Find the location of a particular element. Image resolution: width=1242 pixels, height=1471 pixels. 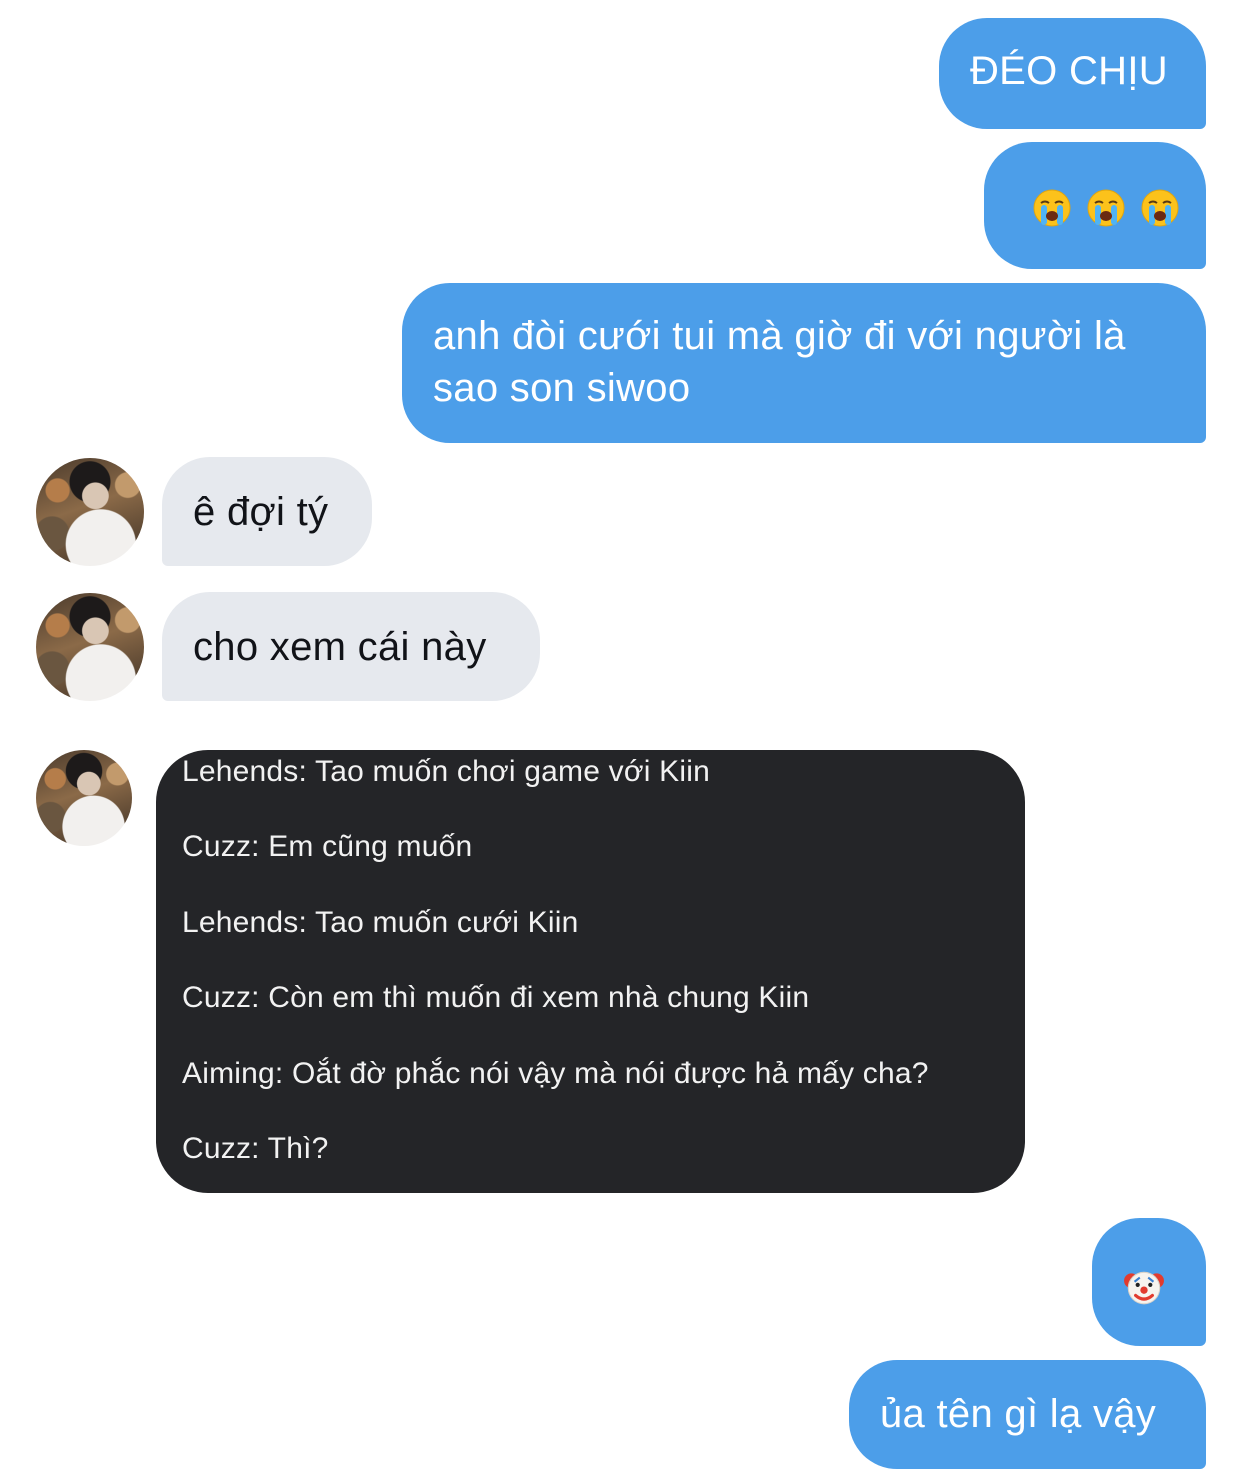

image-text-line: Cuzz: Em cũng muốn is located at coordinates (327, 846).